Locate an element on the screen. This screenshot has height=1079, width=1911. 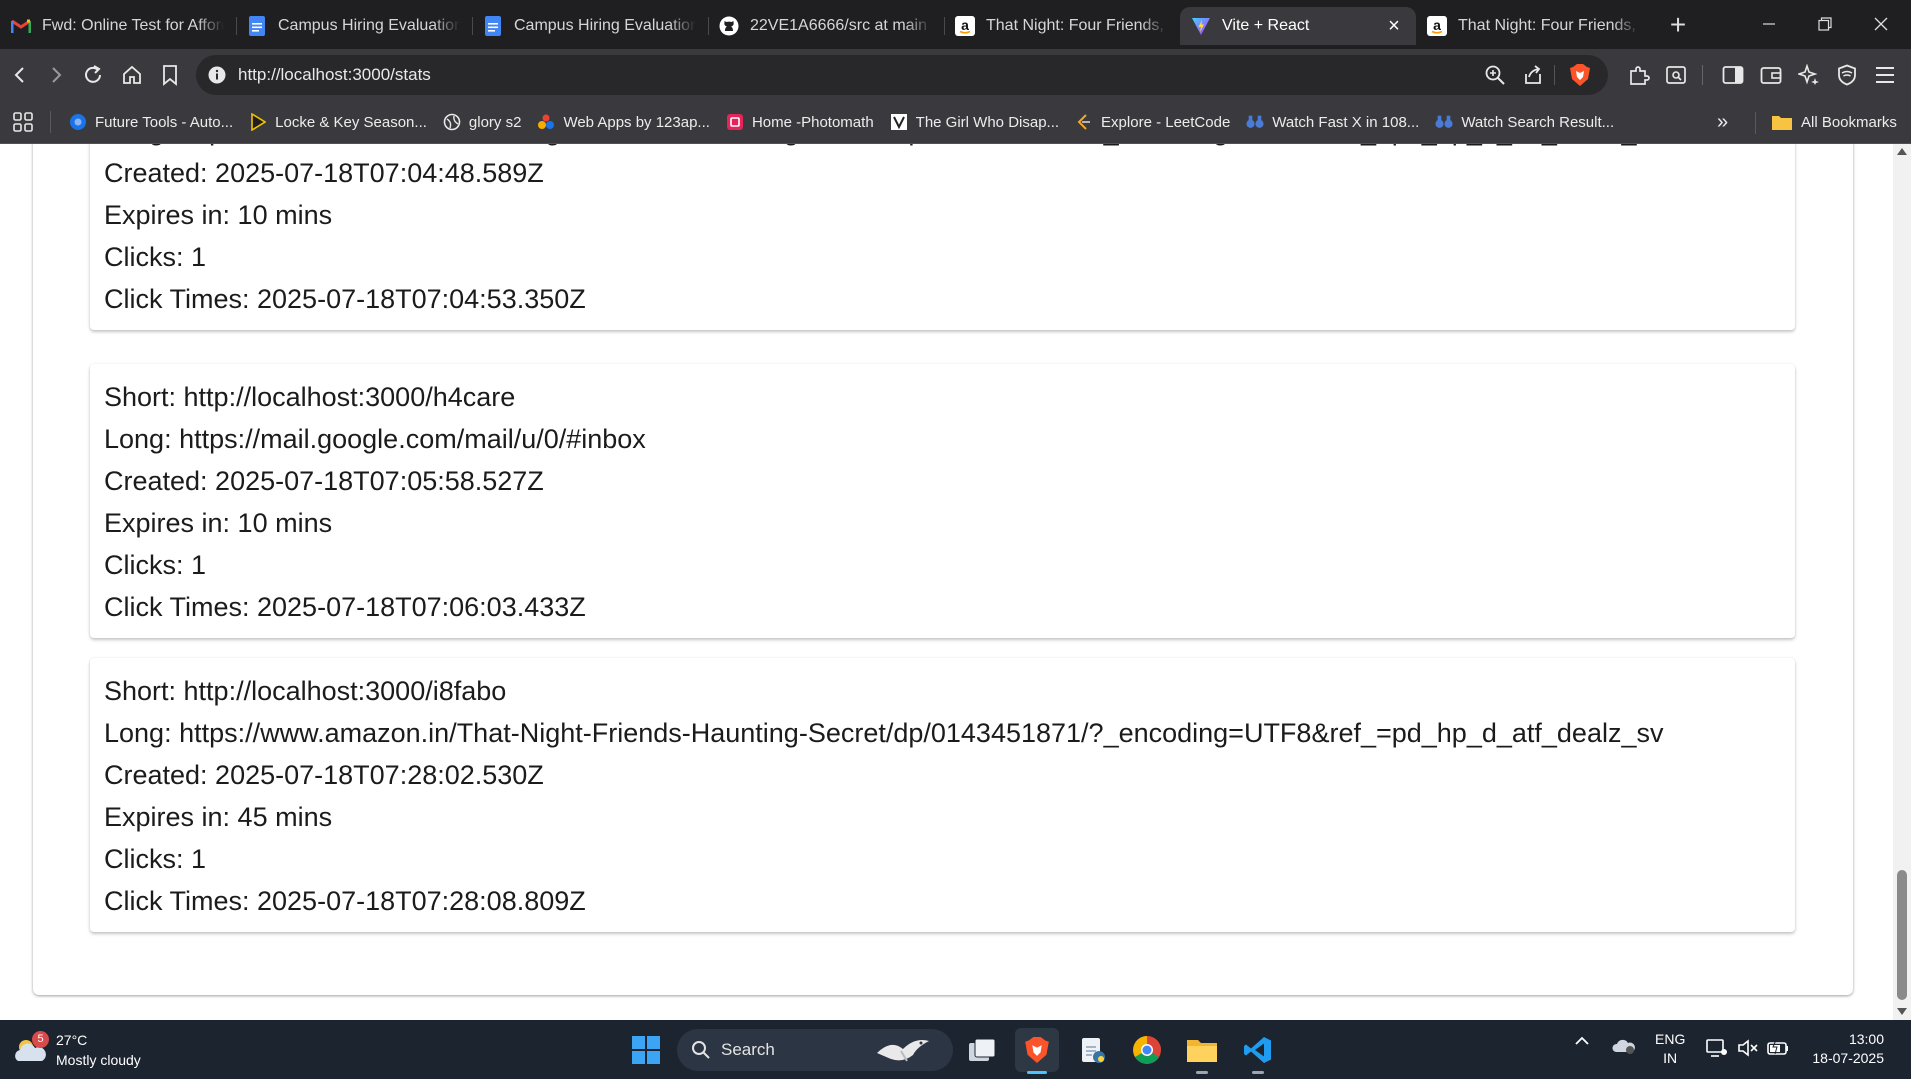
scroll-down-icon is located at coordinates (1902, 1011).